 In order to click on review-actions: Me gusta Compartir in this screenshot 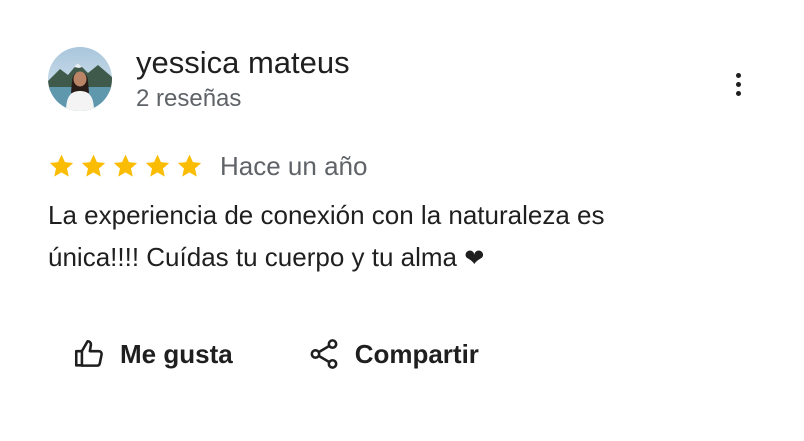, I will do `click(275, 354)`.